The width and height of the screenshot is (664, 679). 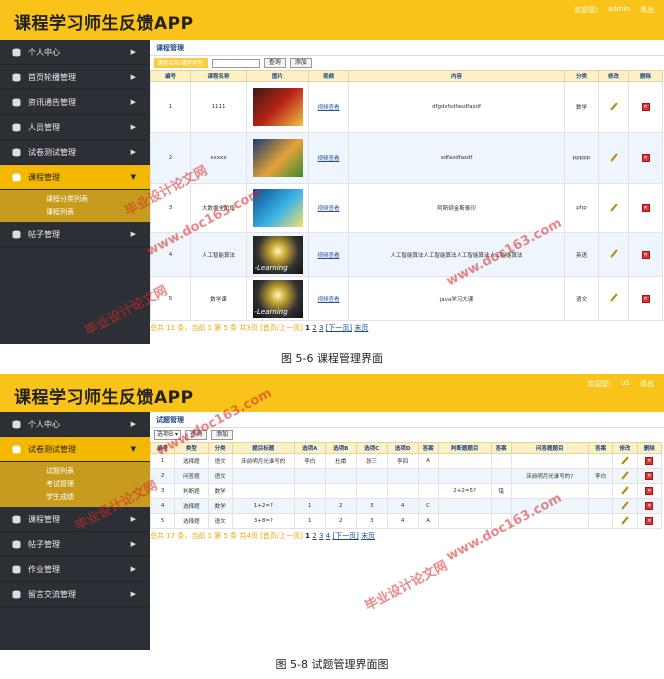 I want to click on type-select: 选项B ▾, so click(x=168, y=435).